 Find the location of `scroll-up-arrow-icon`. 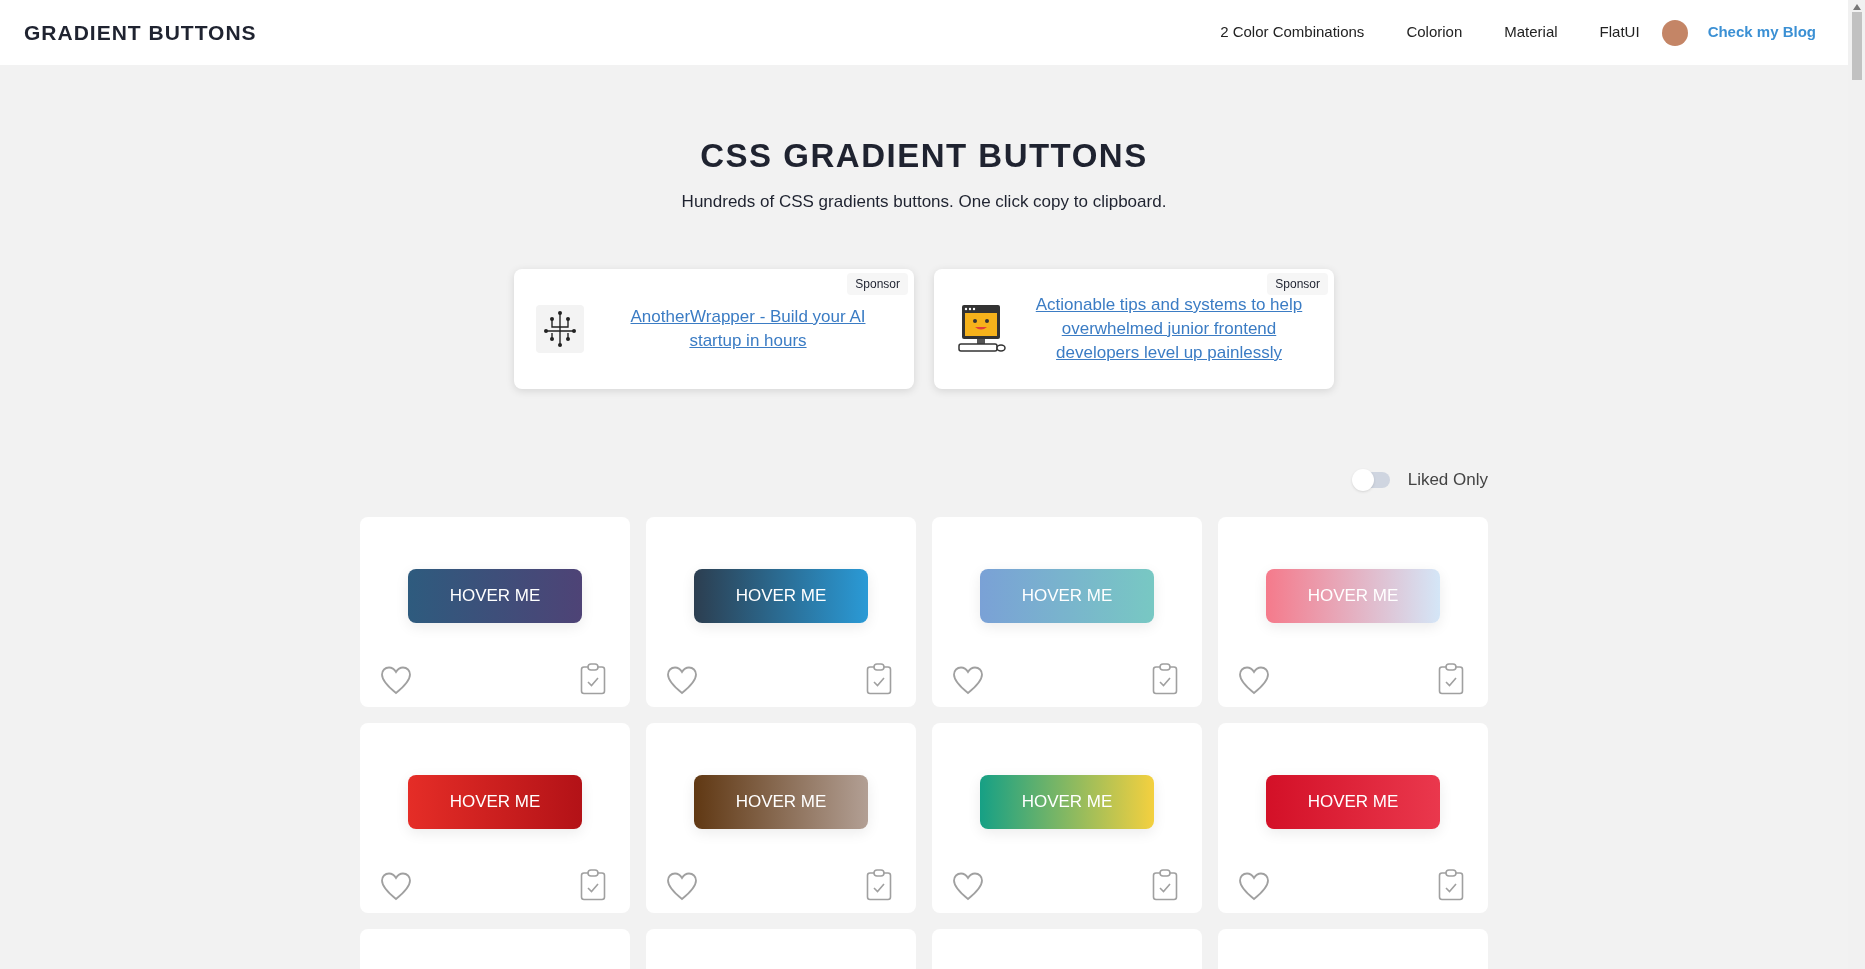

scroll-up-arrow-icon is located at coordinates (1856, 7).